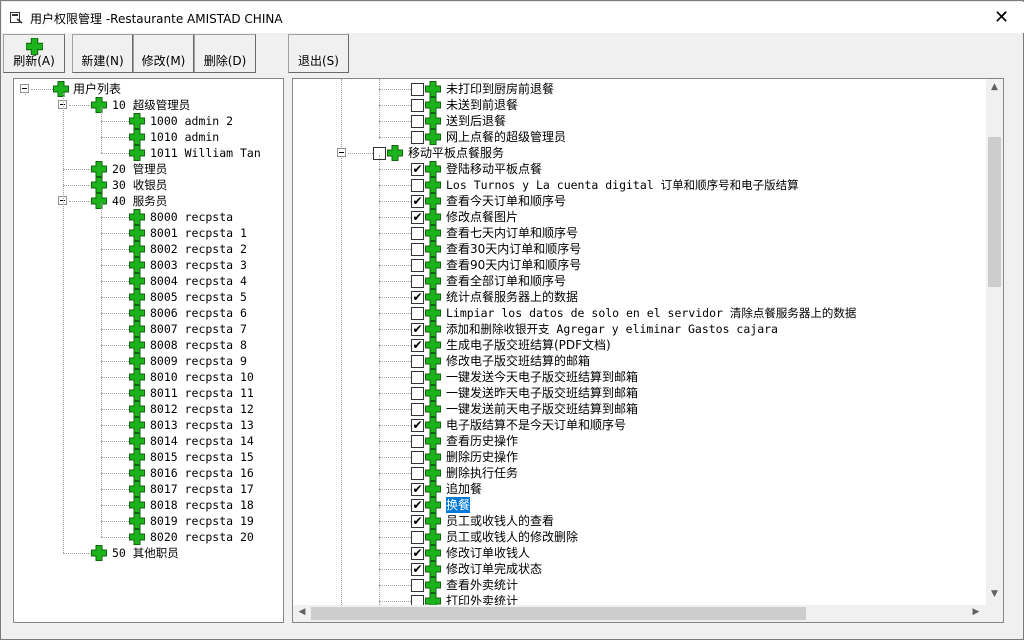 The width and height of the screenshot is (1024, 640). I want to click on user-item: 1011 William Tan, so click(205, 153).